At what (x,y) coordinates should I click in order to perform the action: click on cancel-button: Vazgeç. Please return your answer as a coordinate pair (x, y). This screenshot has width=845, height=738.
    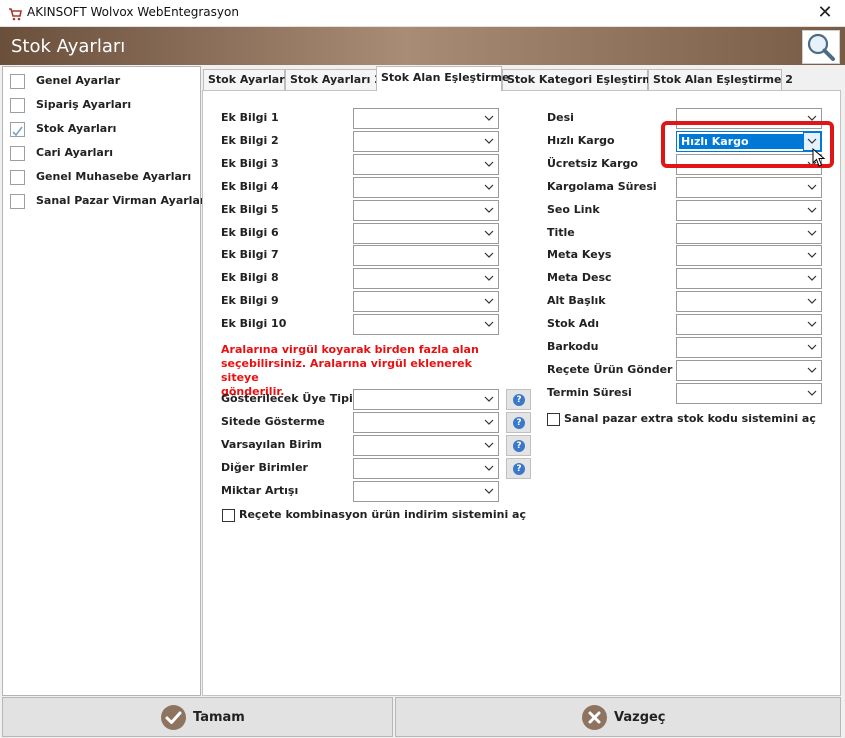
    Looking at the image, I should click on (618, 717).